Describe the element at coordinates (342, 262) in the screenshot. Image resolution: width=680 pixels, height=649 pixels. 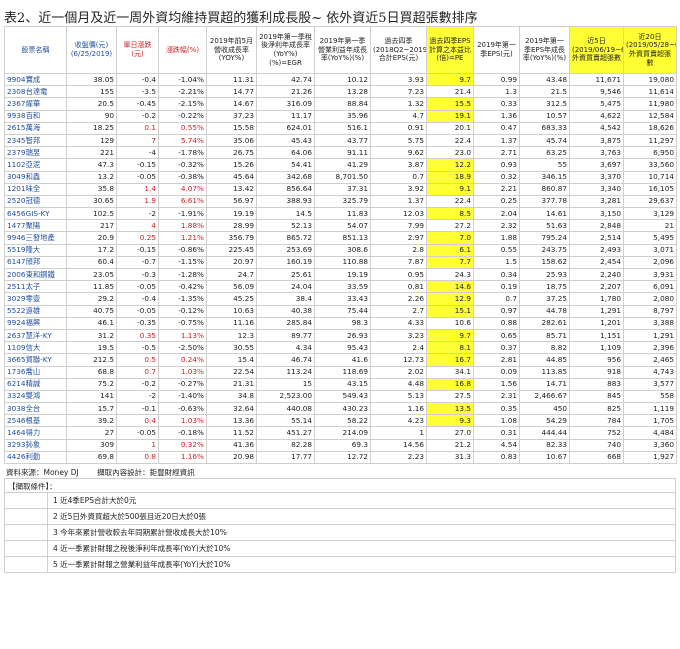
I see `cell-op-growth: 110.88` at that location.